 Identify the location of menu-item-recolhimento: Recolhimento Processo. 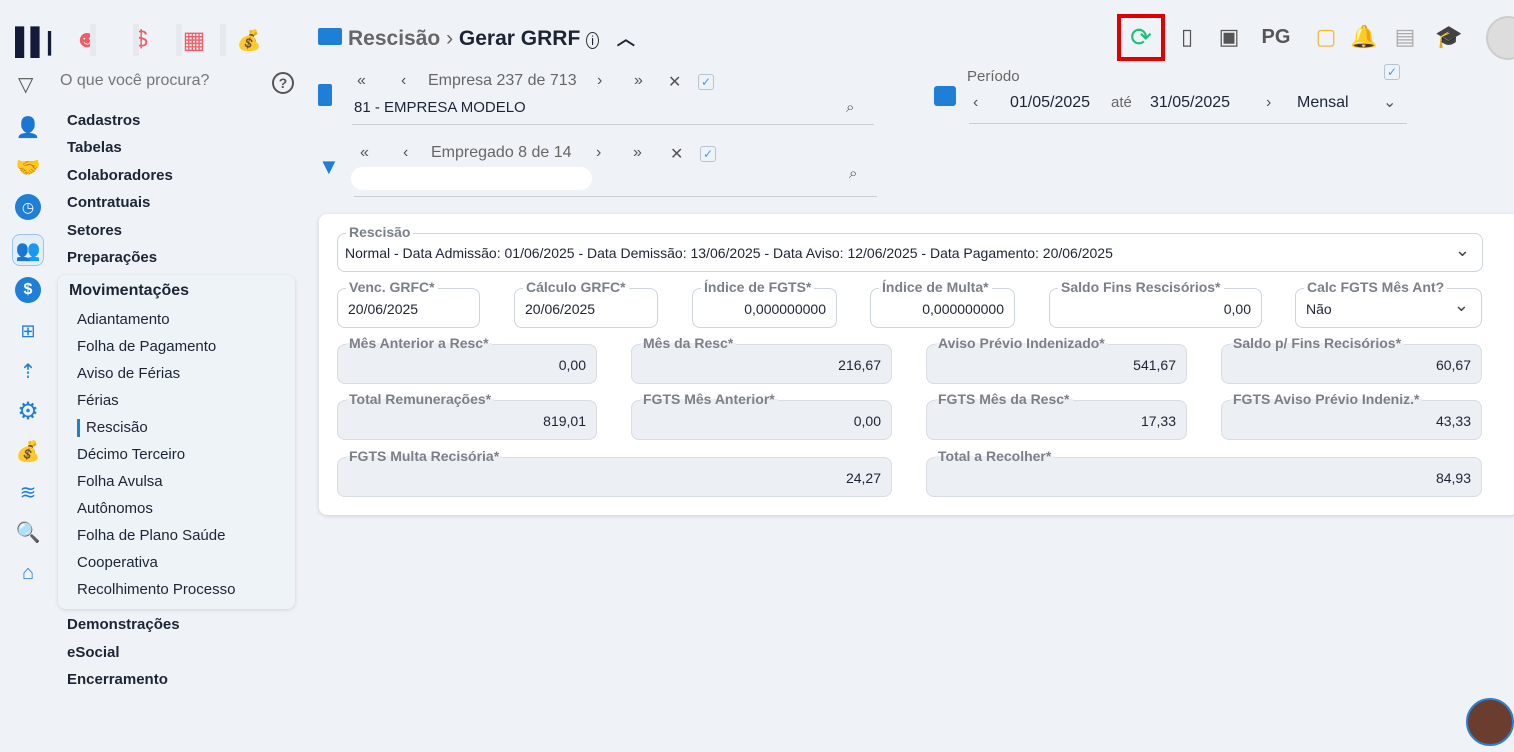
(156, 589).